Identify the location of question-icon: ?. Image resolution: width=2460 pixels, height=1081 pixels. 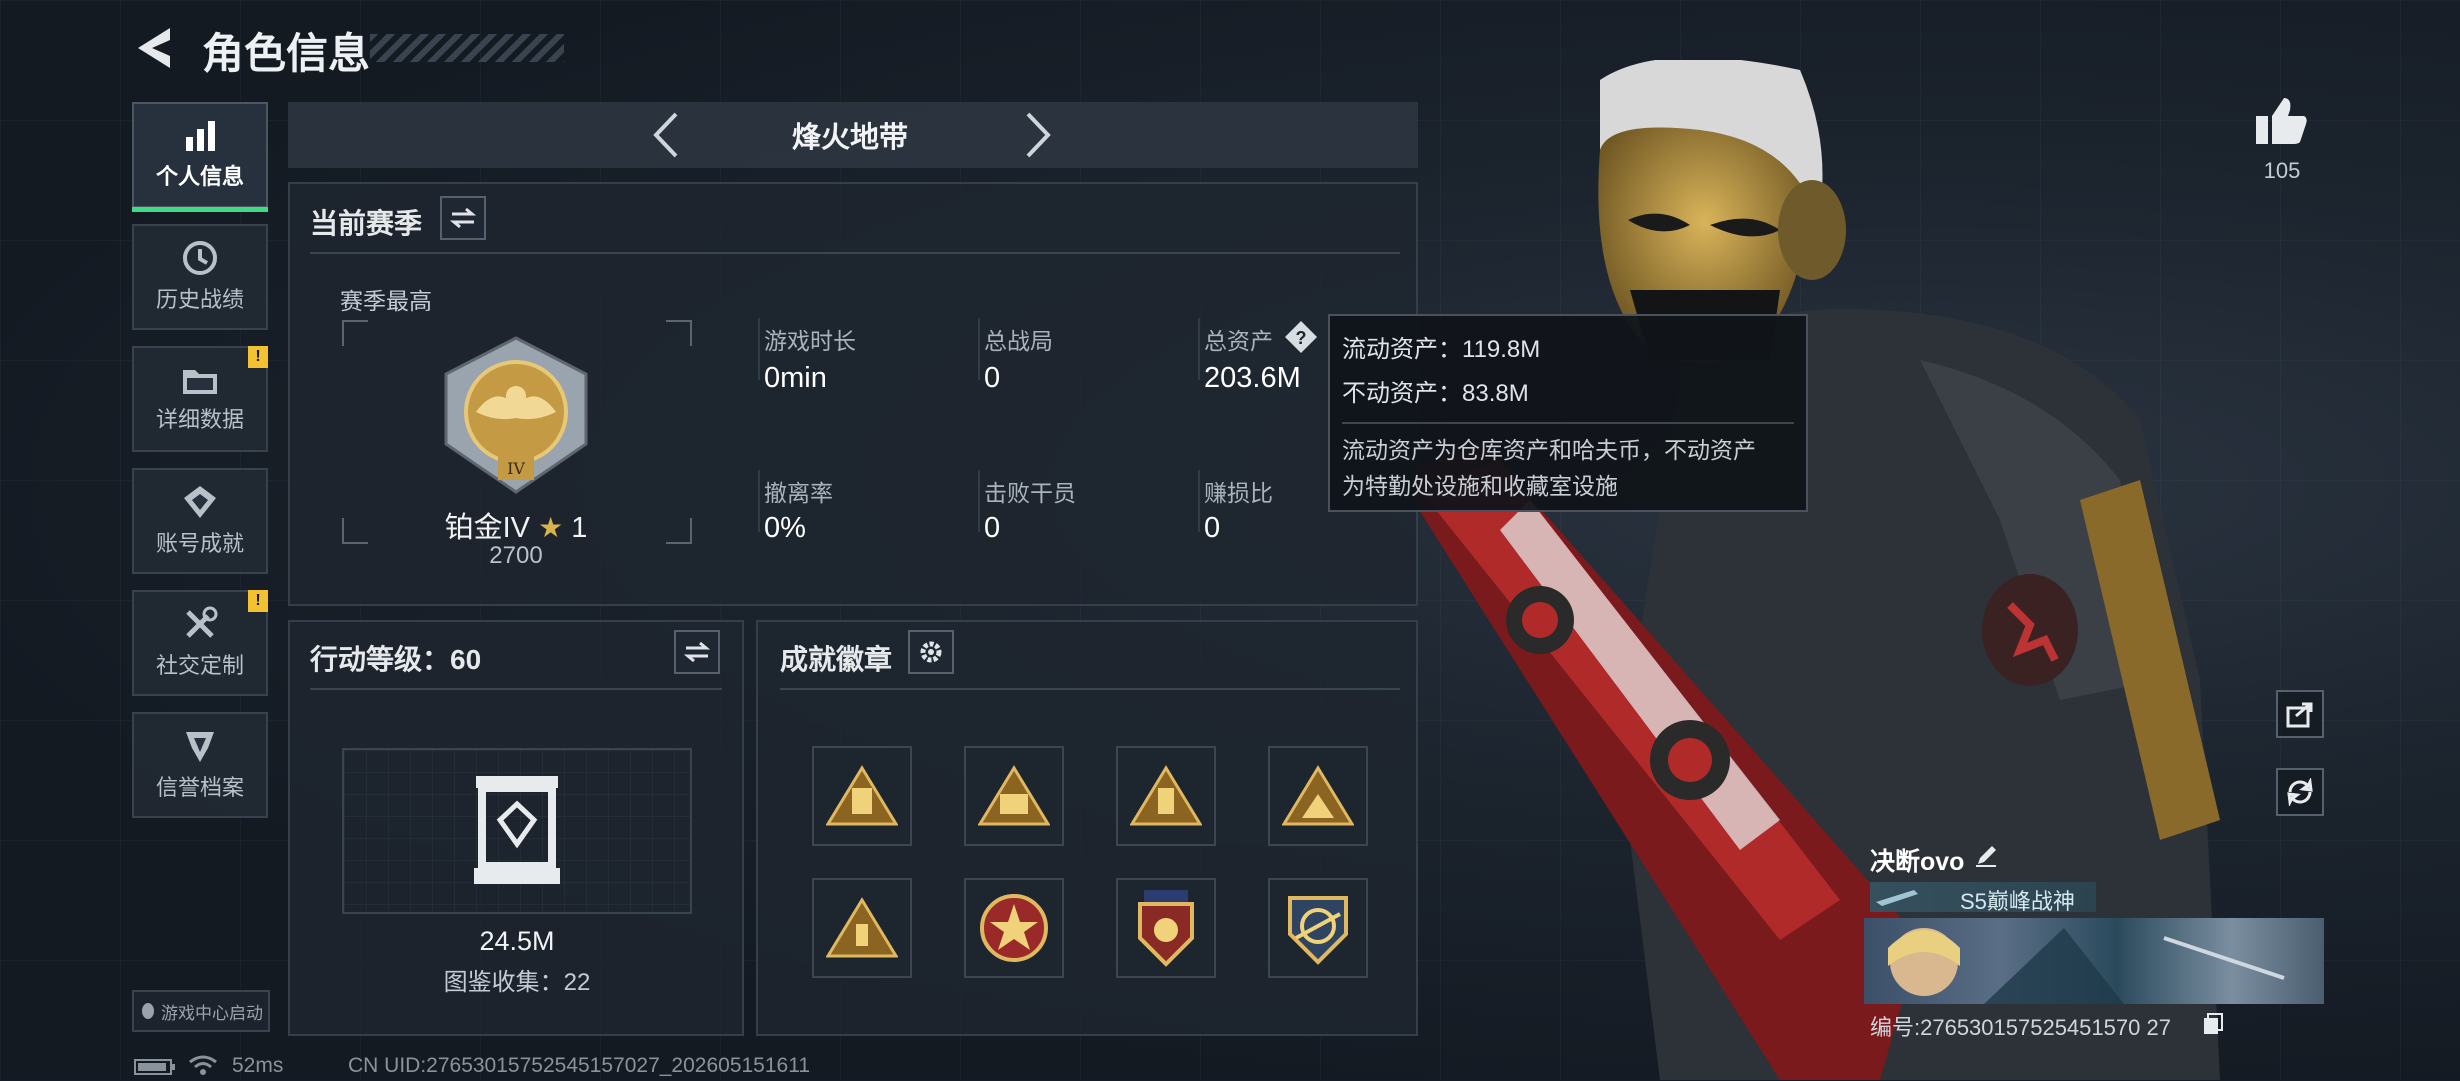
(1301, 337).